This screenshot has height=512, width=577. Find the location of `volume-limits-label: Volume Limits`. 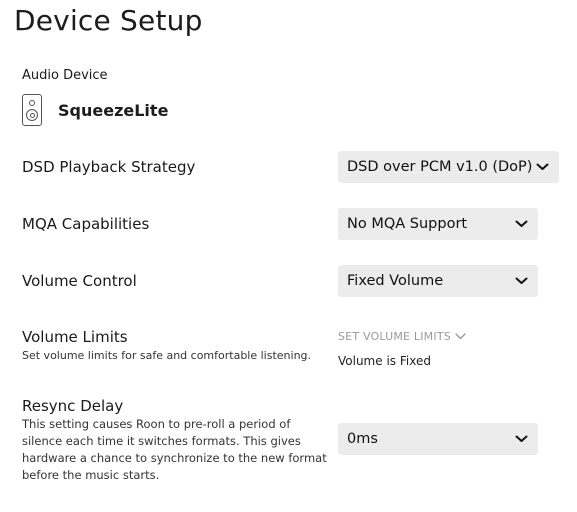

volume-limits-label: Volume Limits is located at coordinates (75, 337).